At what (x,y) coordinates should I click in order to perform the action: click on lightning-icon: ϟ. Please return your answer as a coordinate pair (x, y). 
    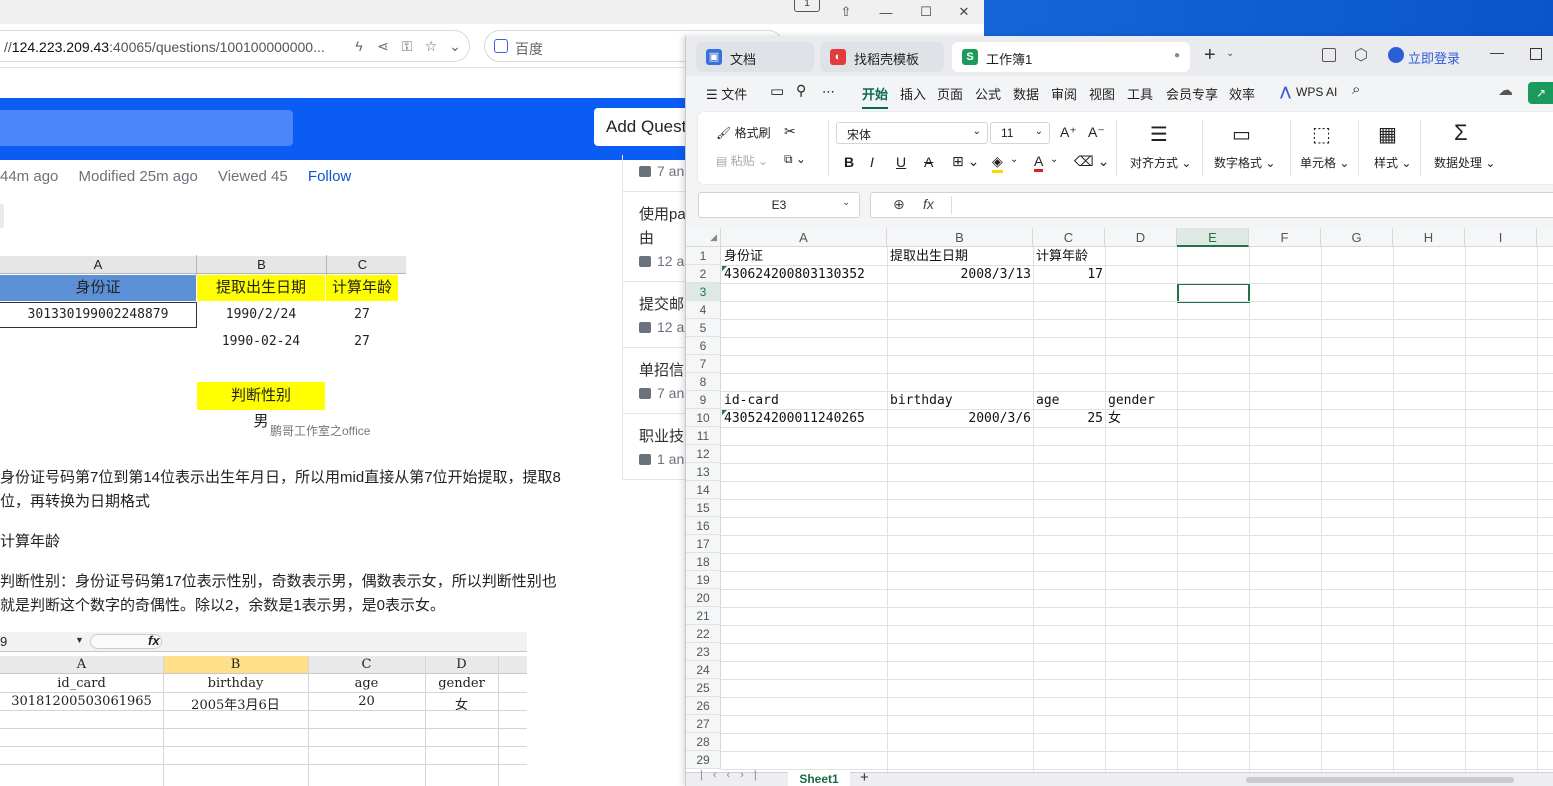
    Looking at the image, I should click on (359, 47).